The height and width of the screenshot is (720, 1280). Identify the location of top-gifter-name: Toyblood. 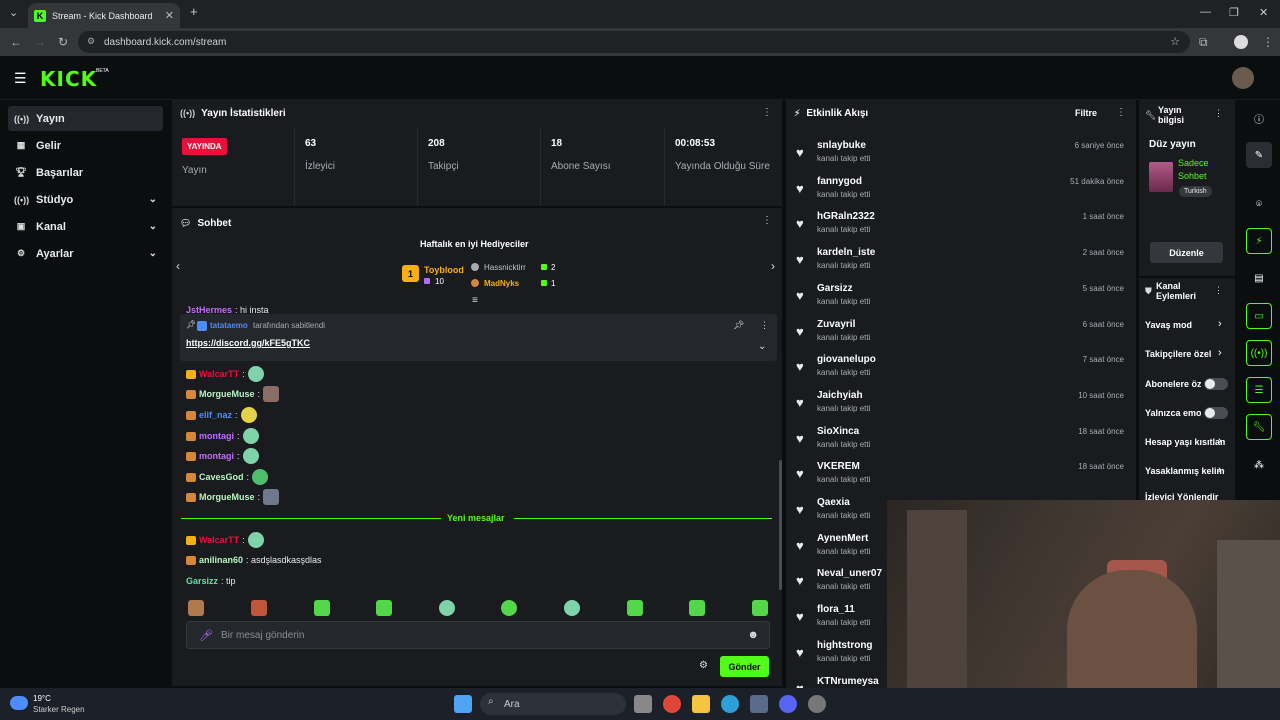
(444, 270).